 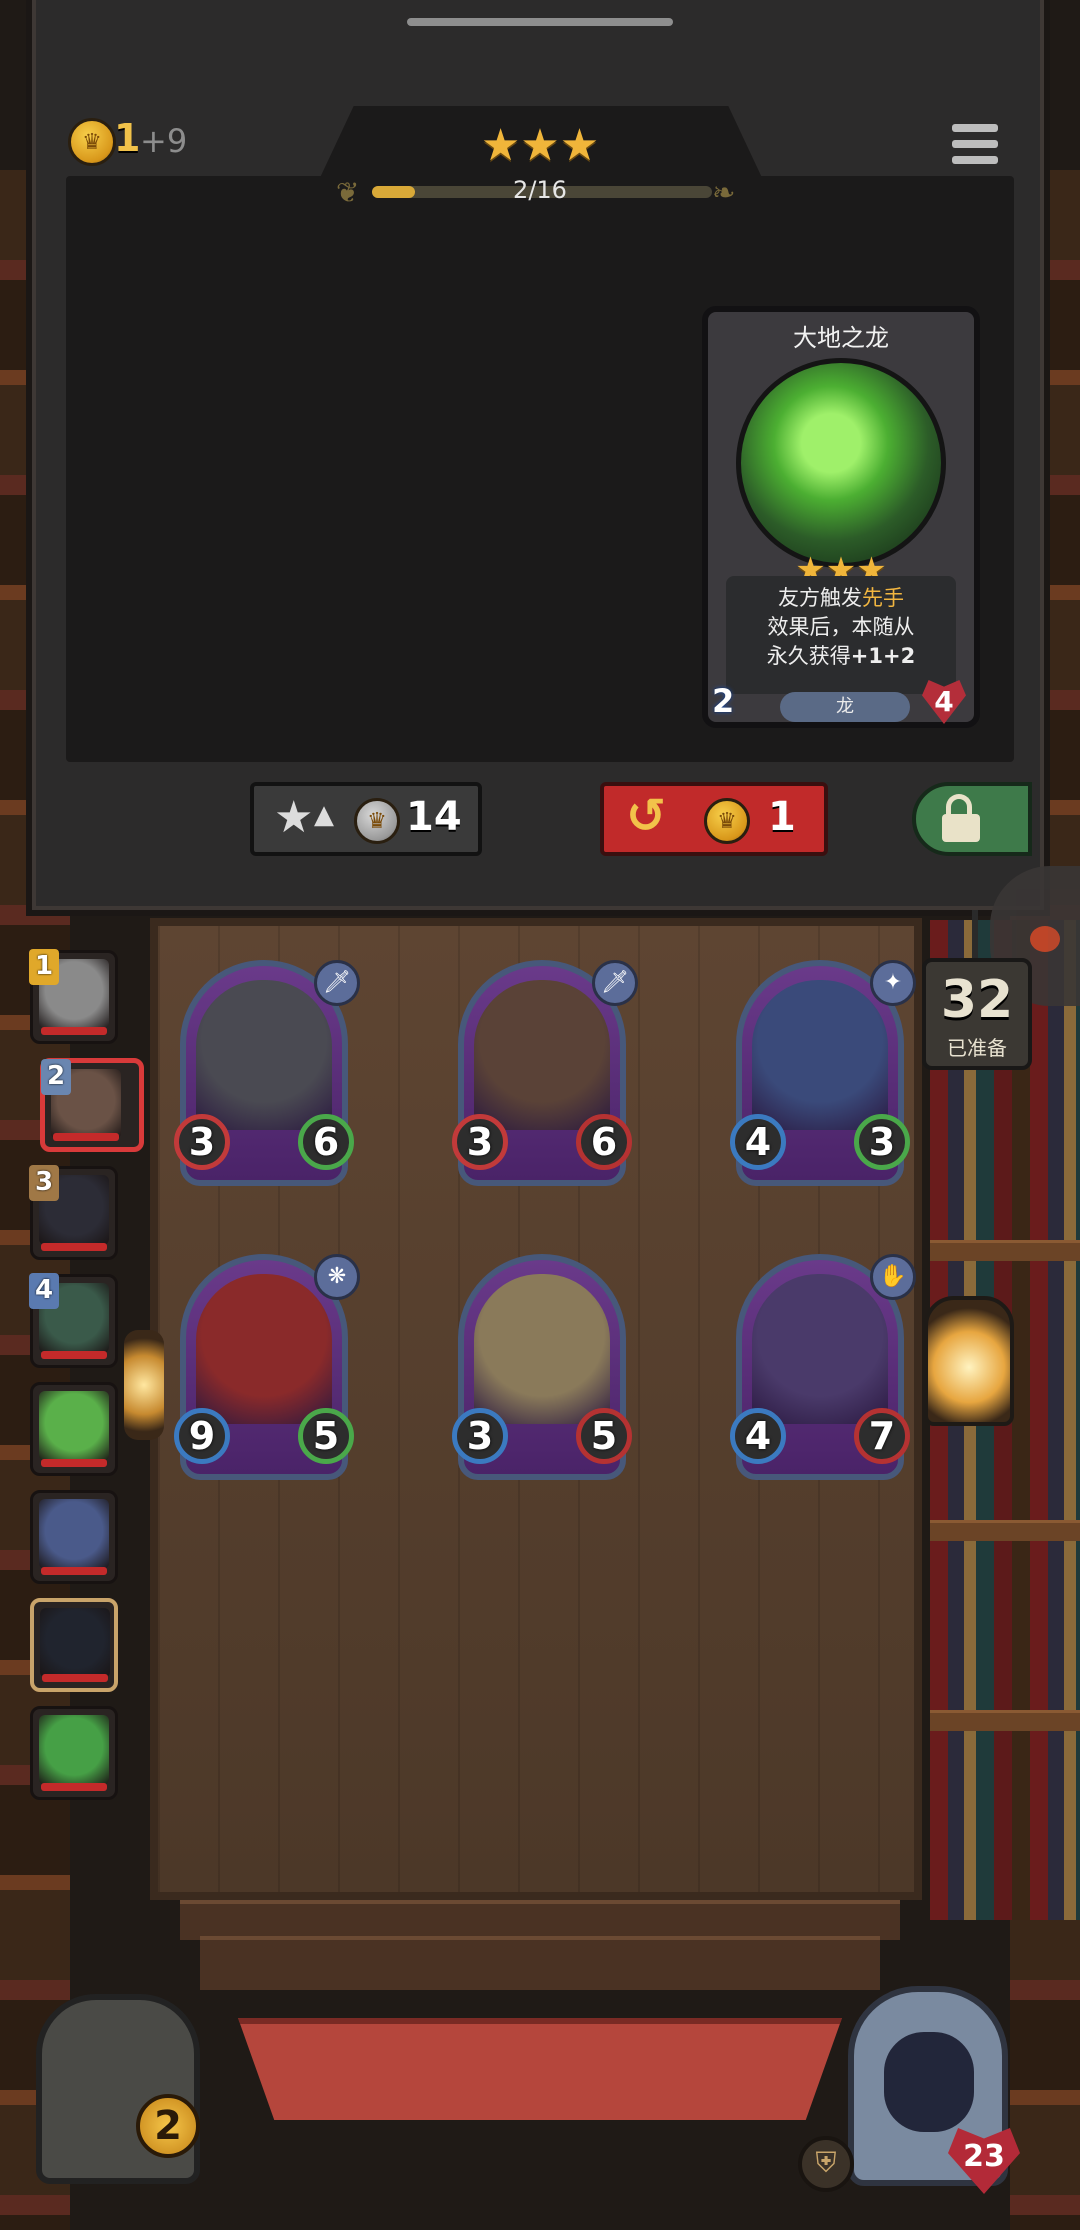 I want to click on gold-amount: 1, so click(x=127, y=138).